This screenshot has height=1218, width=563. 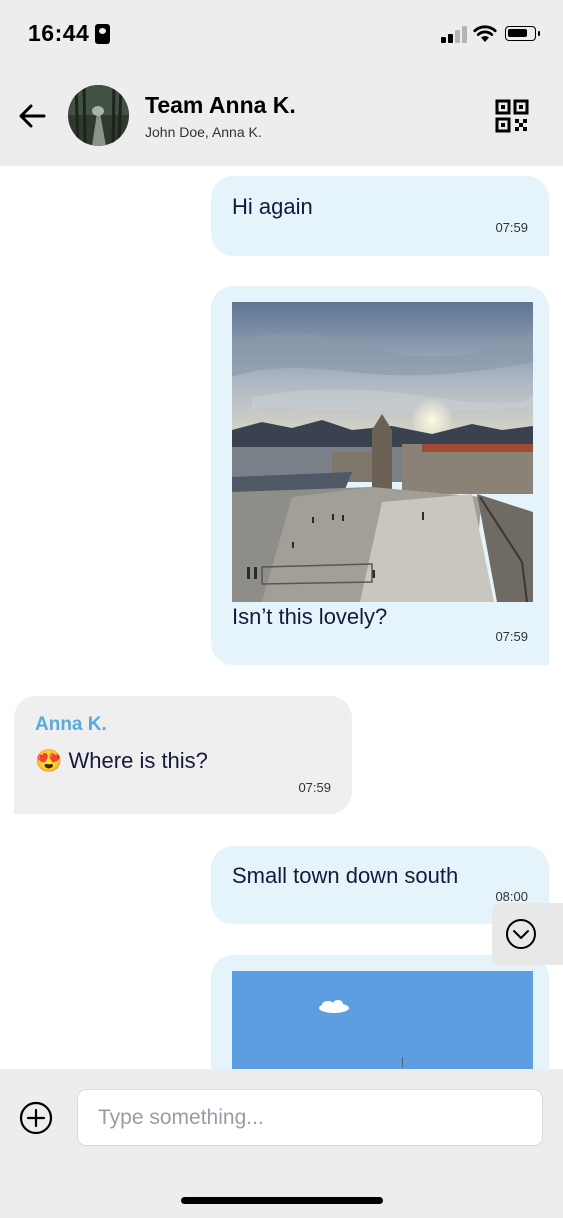 I want to click on chat-members: John Doe, Anna K., so click(x=203, y=132).